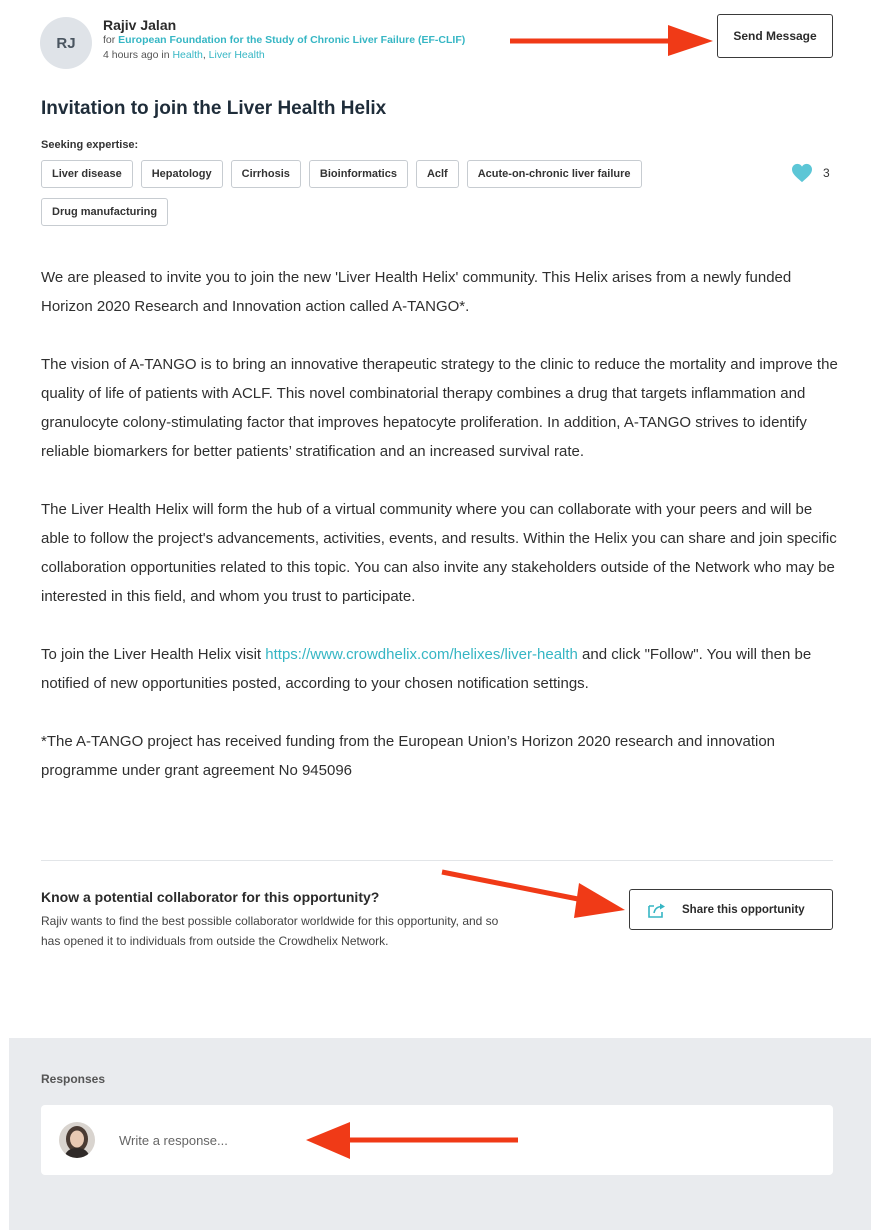 The height and width of the screenshot is (1230, 871). What do you see at coordinates (554, 174) in the screenshot?
I see `tag-acute-on-chronic-liver-failure: Acute-on-chronic liver failure` at bounding box center [554, 174].